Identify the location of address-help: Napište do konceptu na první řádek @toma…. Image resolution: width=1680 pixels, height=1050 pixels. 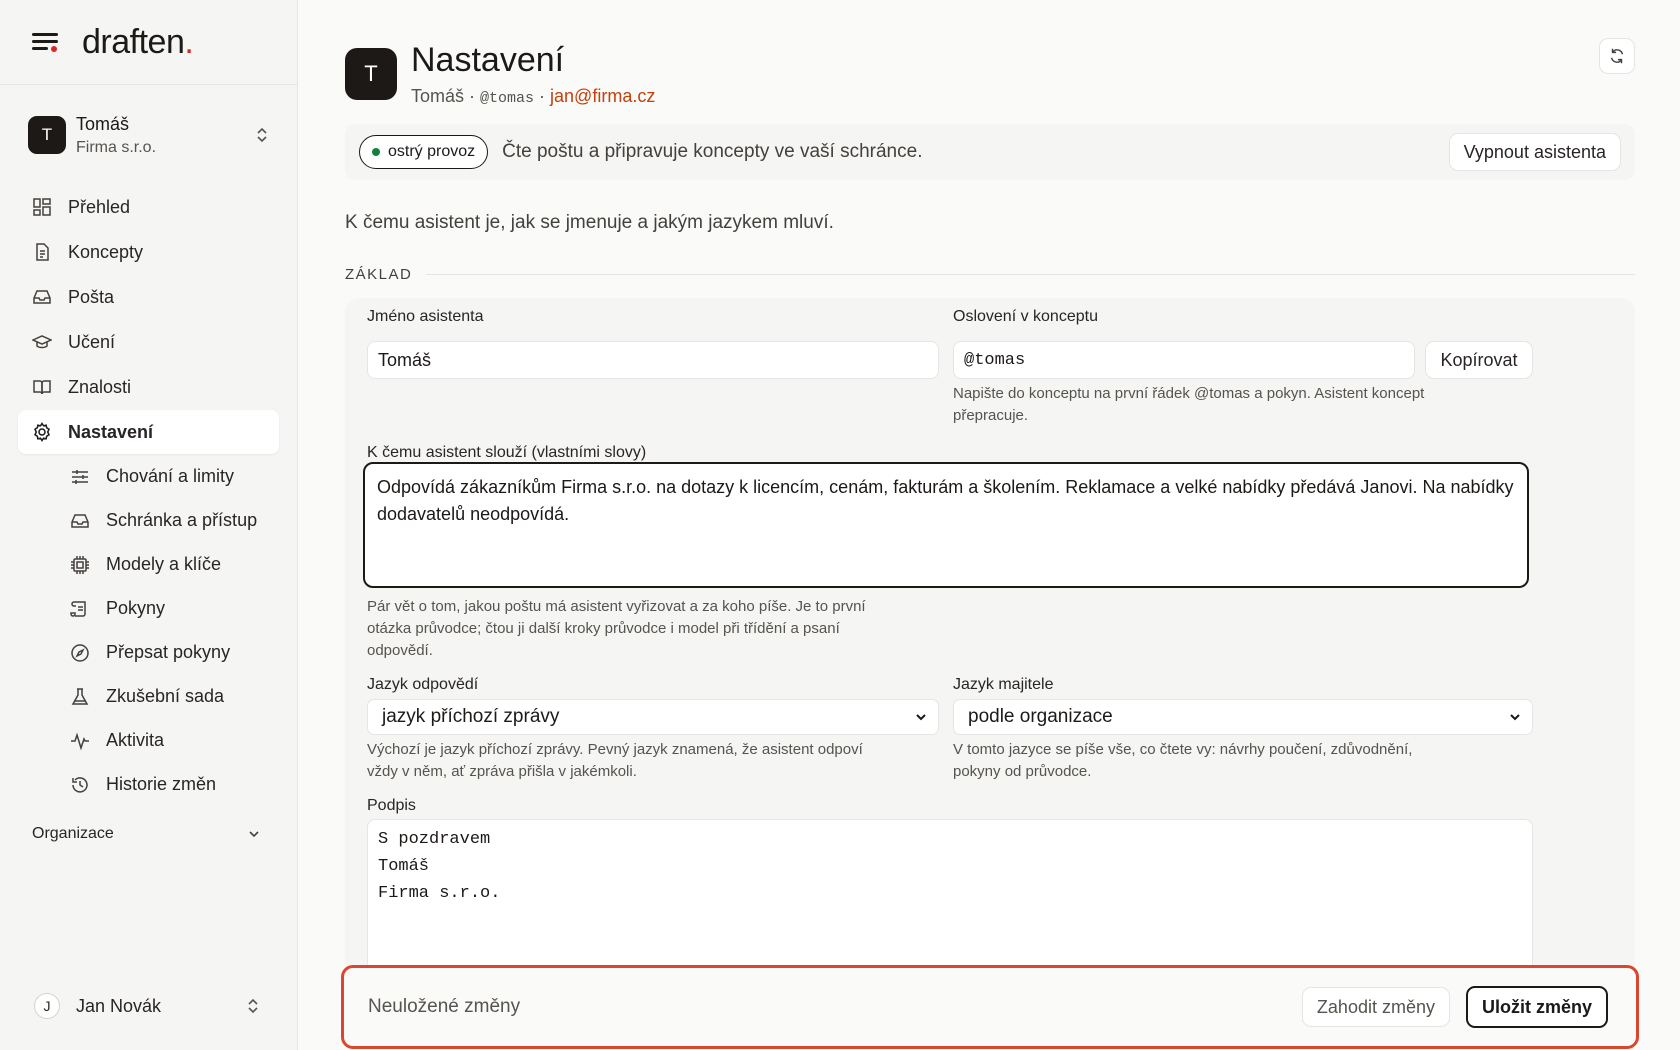
(1189, 404).